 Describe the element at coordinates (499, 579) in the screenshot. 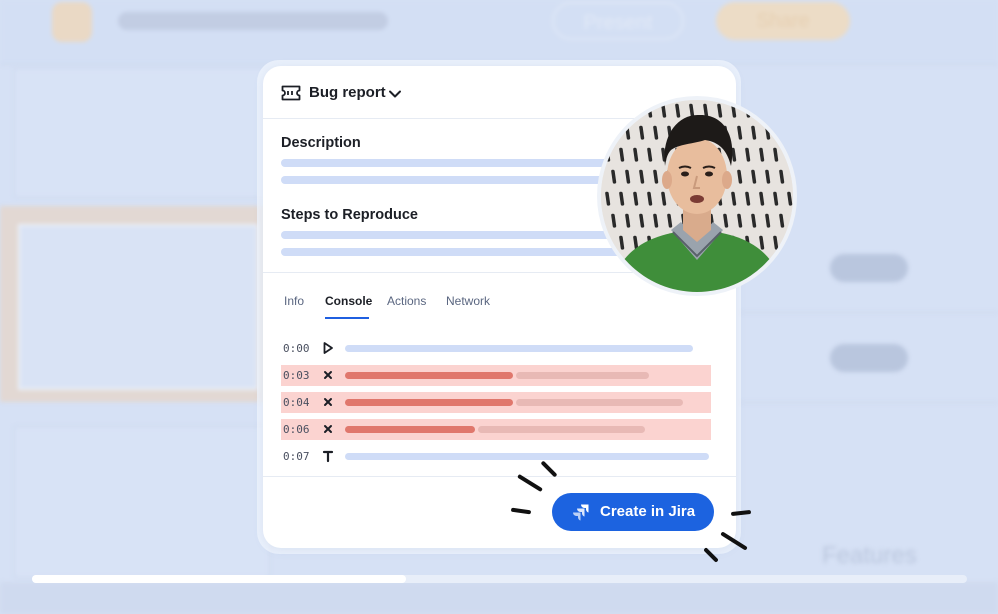

I see `playback-progress-bar` at that location.